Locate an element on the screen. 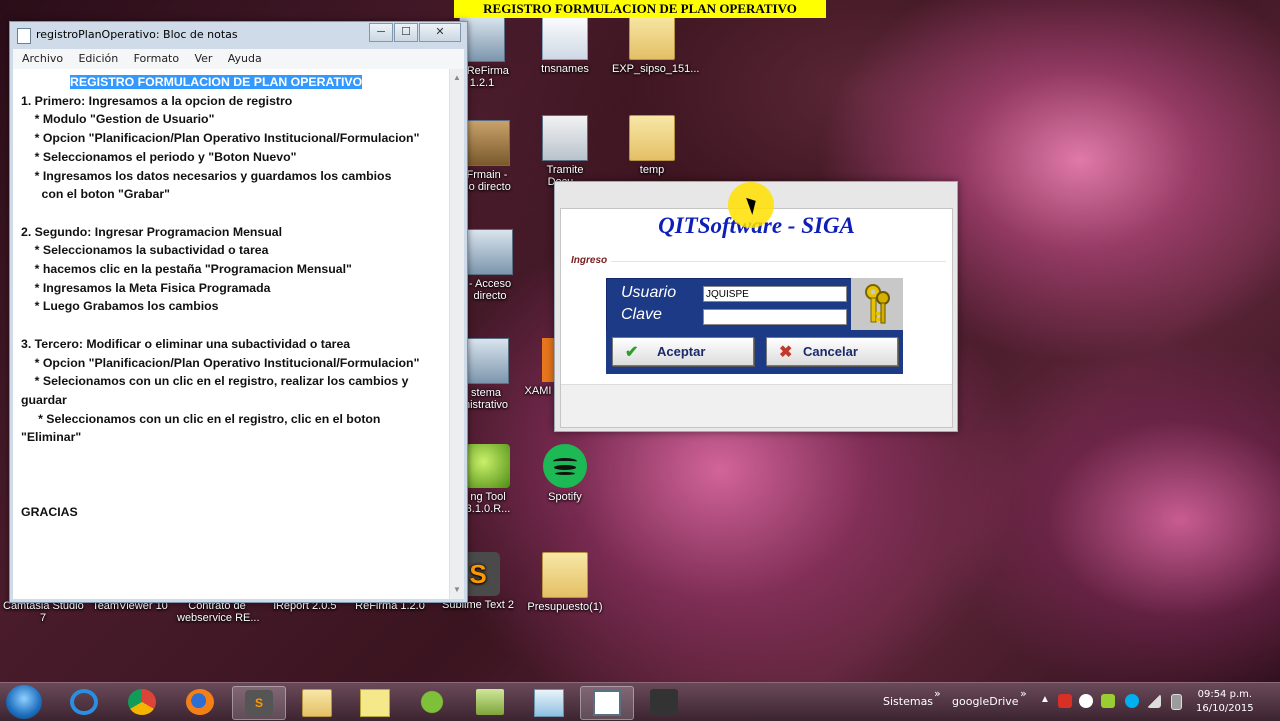 The width and height of the screenshot is (1280, 721). desktop-icon-temp: temp is located at coordinates (652, 145).